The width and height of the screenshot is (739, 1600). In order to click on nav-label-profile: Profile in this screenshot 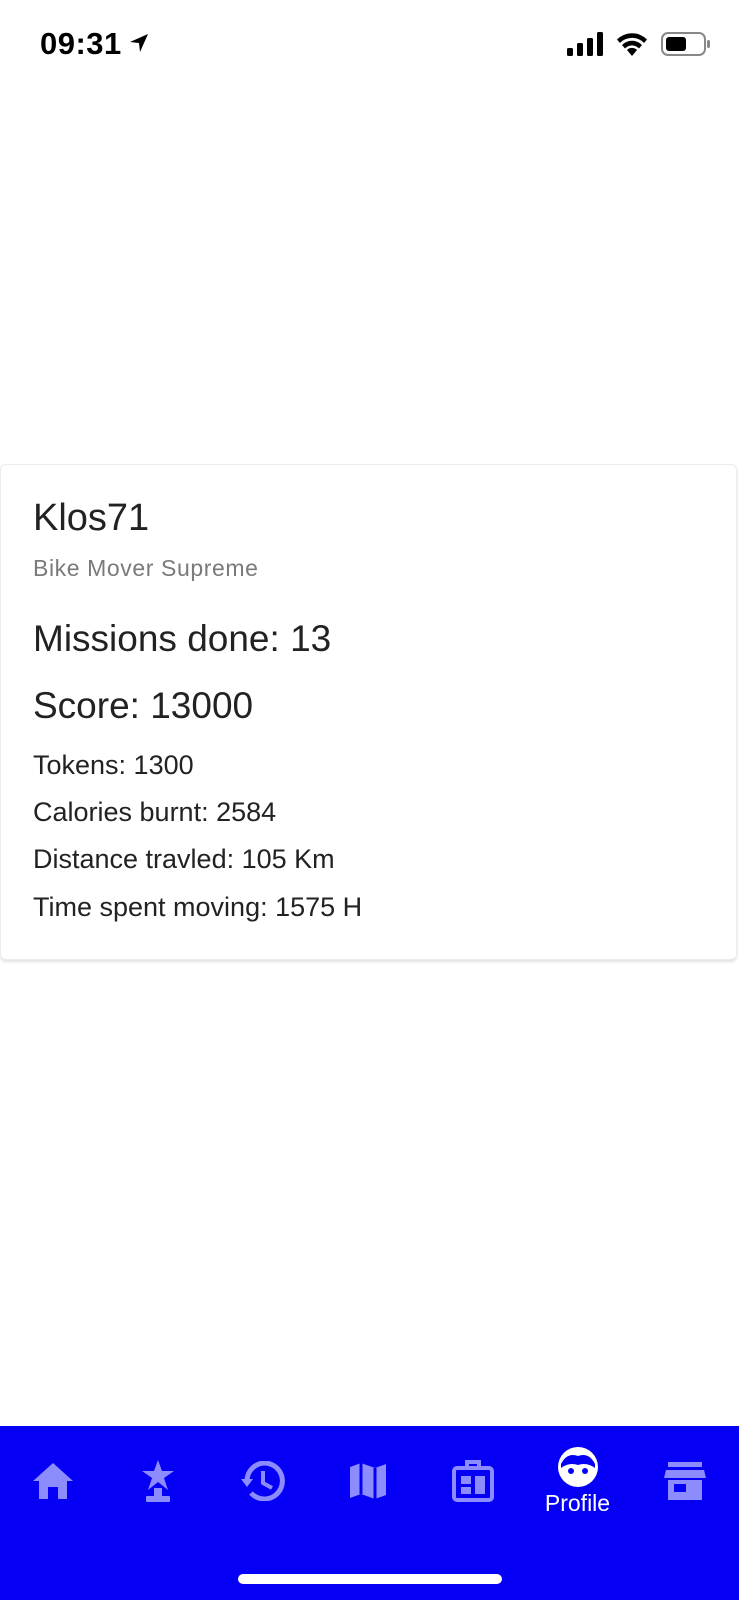, I will do `click(577, 1502)`.